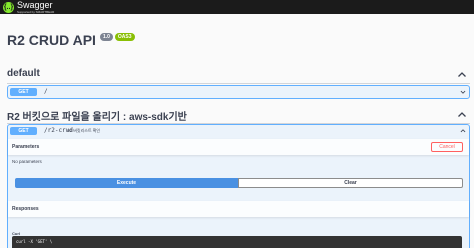 The image size is (474, 248). What do you see at coordinates (126, 183) in the screenshot?
I see `execute-button: Execute` at bounding box center [126, 183].